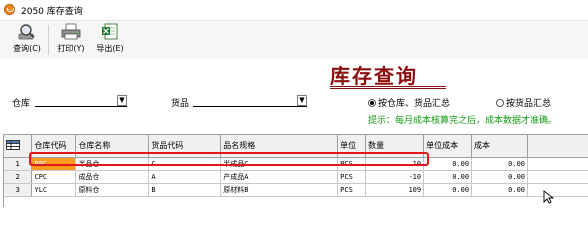 This screenshot has height=240, width=588. I want to click on cell-warehouse-name: 原料仓, so click(112, 190).